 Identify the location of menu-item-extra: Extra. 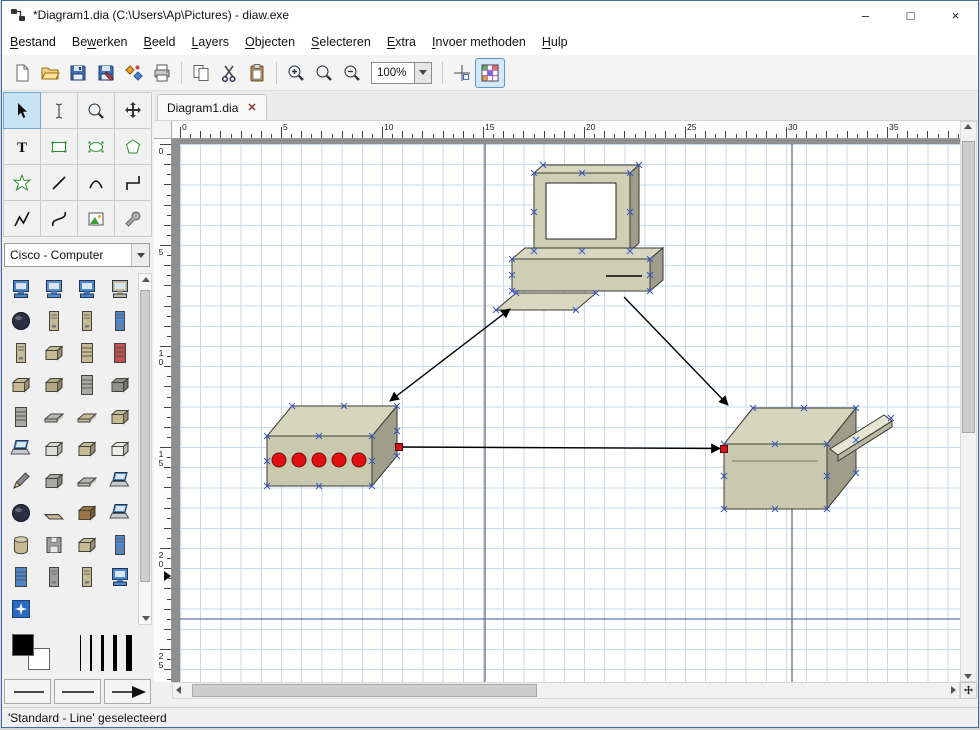
(401, 42).